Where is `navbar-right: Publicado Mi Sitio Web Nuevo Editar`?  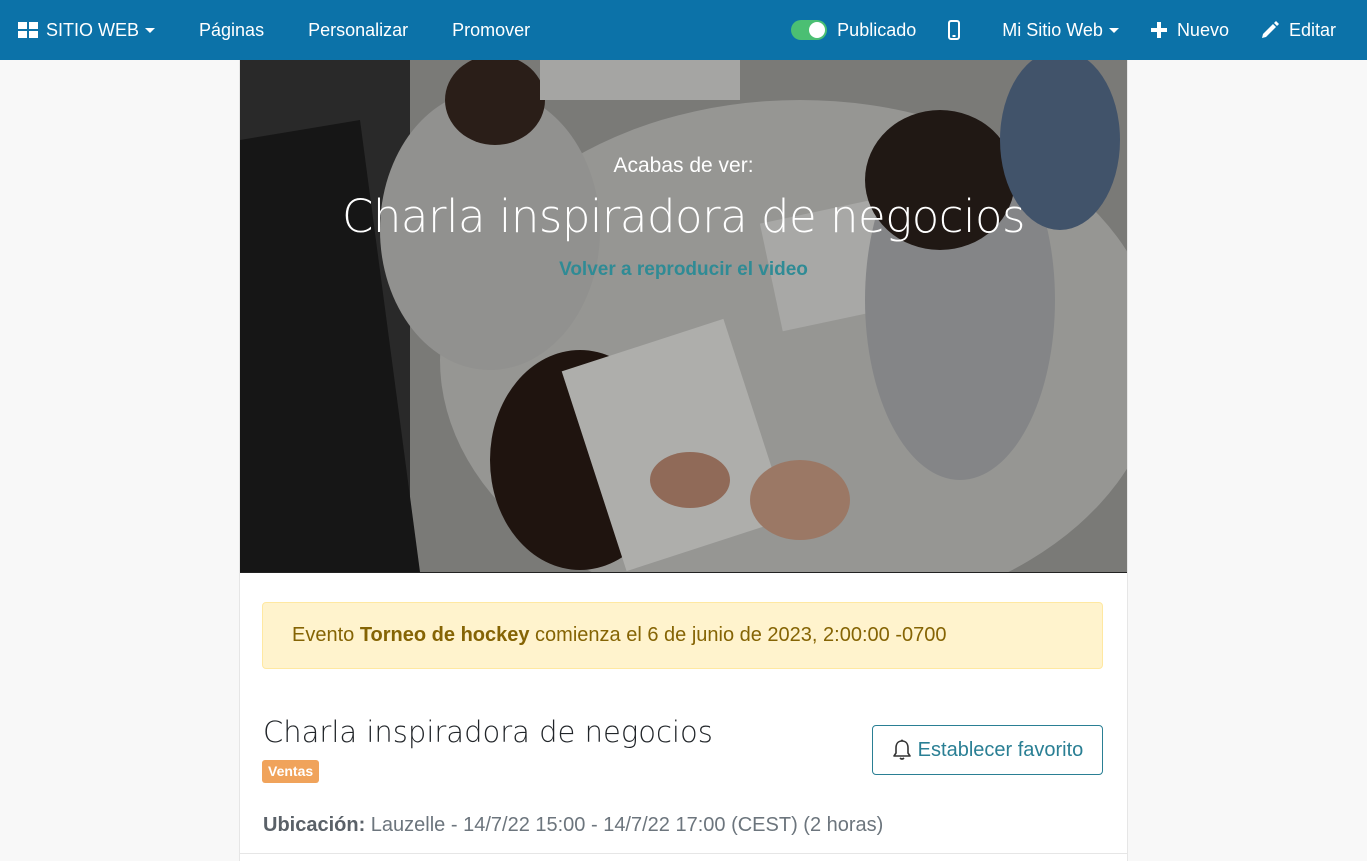 navbar-right: Publicado Mi Sitio Web Nuevo Editar is located at coordinates (1063, 30).